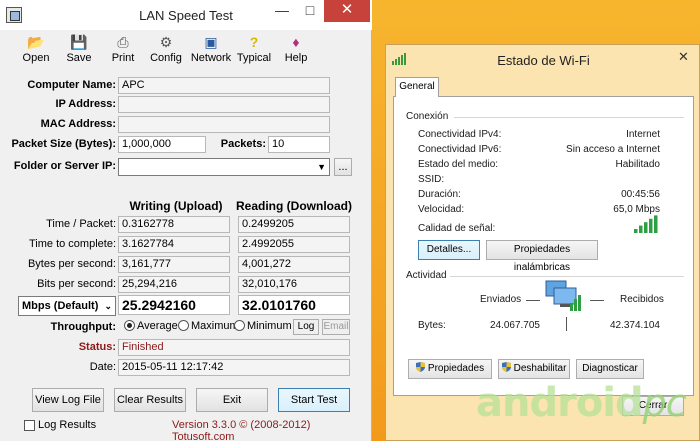 The width and height of the screenshot is (700, 441). I want to click on print-label: Print, so click(123, 58).